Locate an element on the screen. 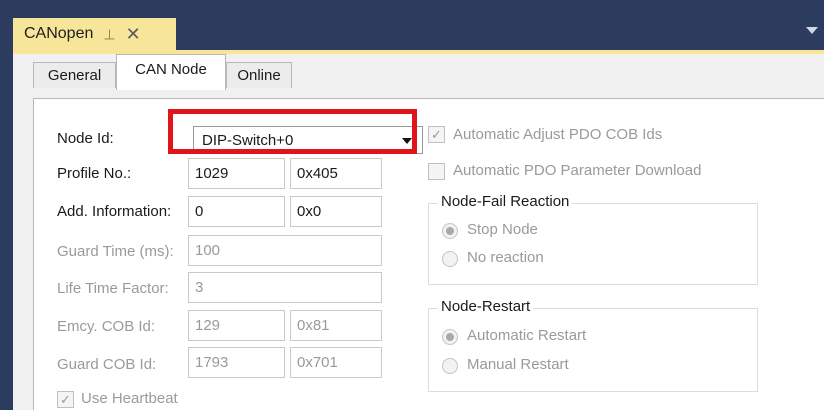 This screenshot has width=824, height=410. emcy-cob-id-label: Emcy. COB Id: is located at coordinates (106, 326).